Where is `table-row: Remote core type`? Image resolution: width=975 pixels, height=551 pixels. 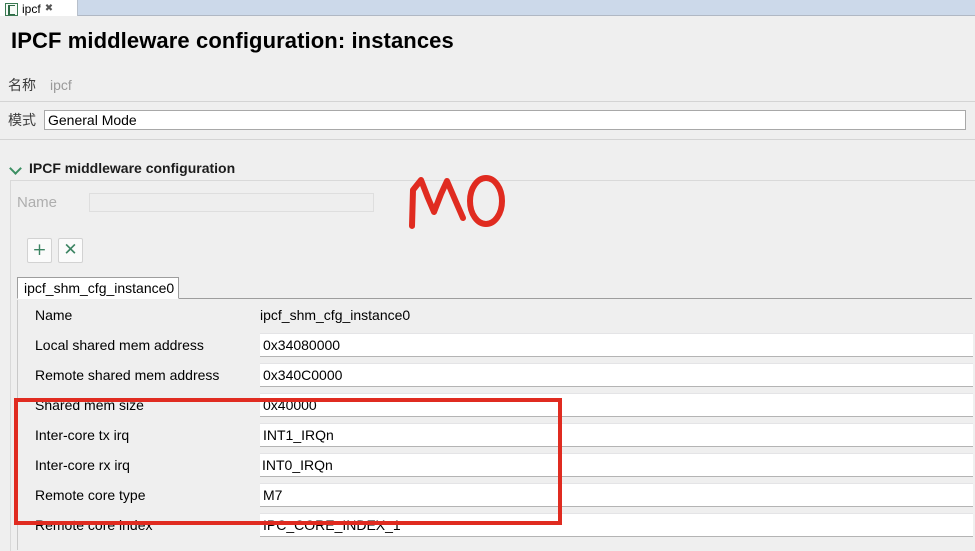 table-row: Remote core type is located at coordinates (495, 495).